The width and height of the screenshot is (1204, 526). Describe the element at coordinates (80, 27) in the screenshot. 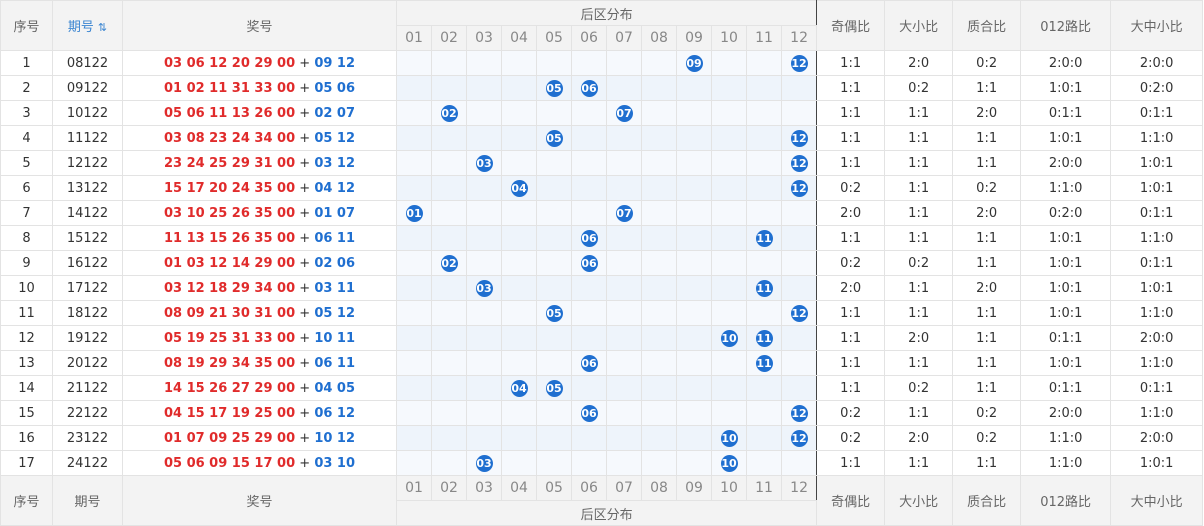

I see `header-issue-label: 期号` at that location.